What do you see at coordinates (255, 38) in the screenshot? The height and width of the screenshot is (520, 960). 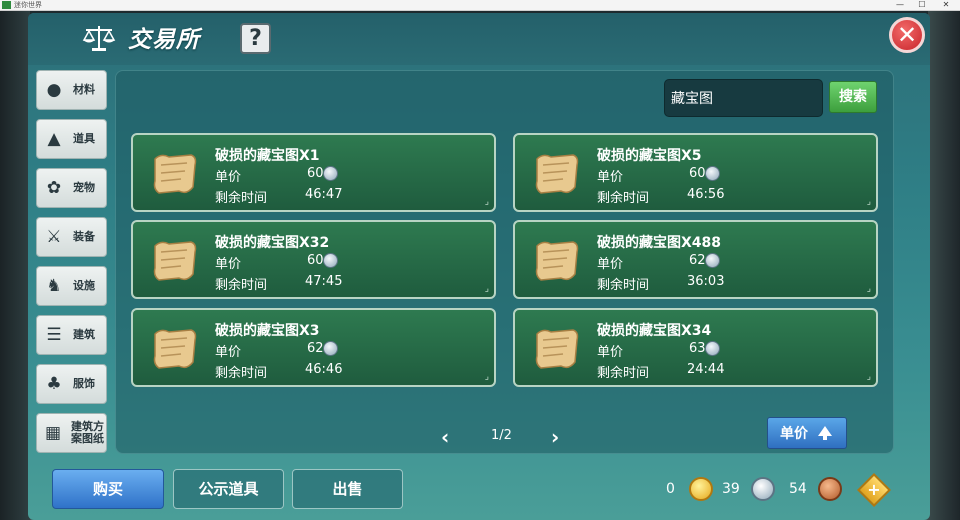 I see `help-button: ?` at bounding box center [255, 38].